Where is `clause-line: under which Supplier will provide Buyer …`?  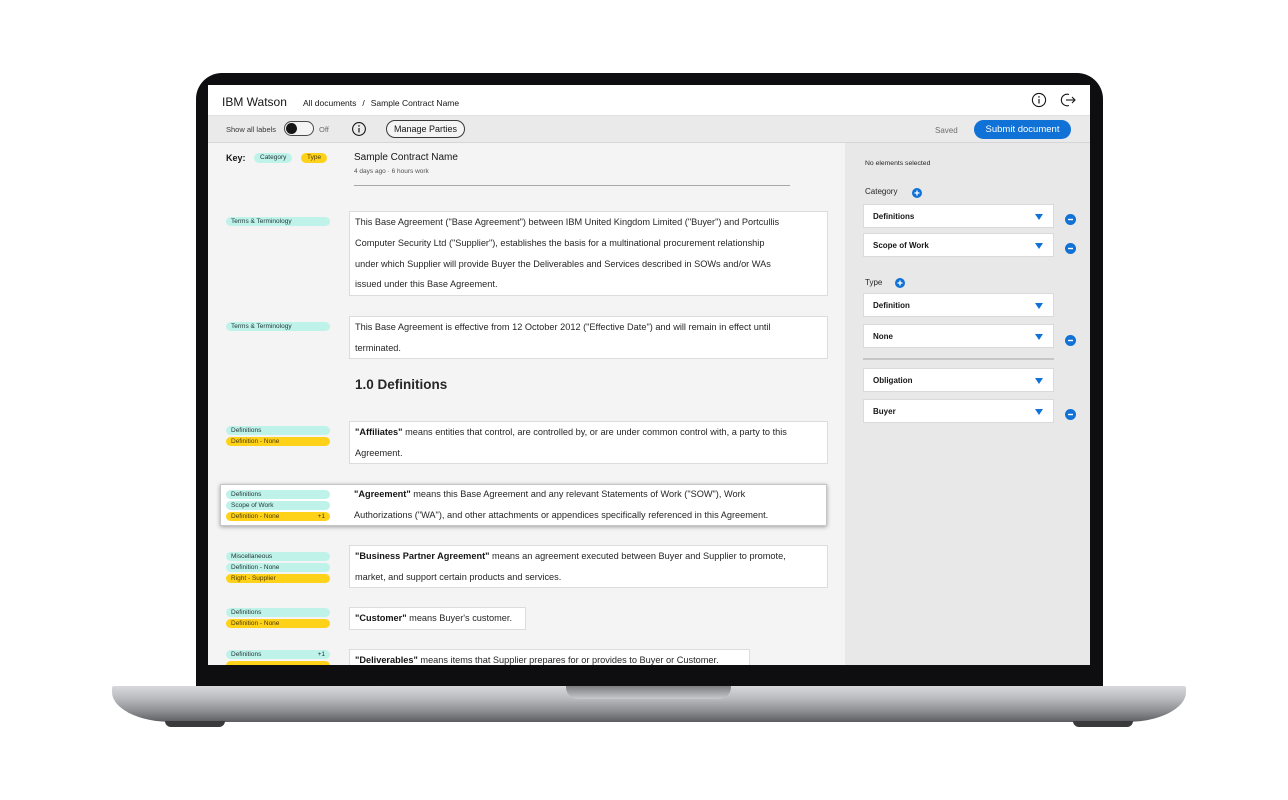
clause-line: under which Supplier will provide Buyer … is located at coordinates (563, 263).